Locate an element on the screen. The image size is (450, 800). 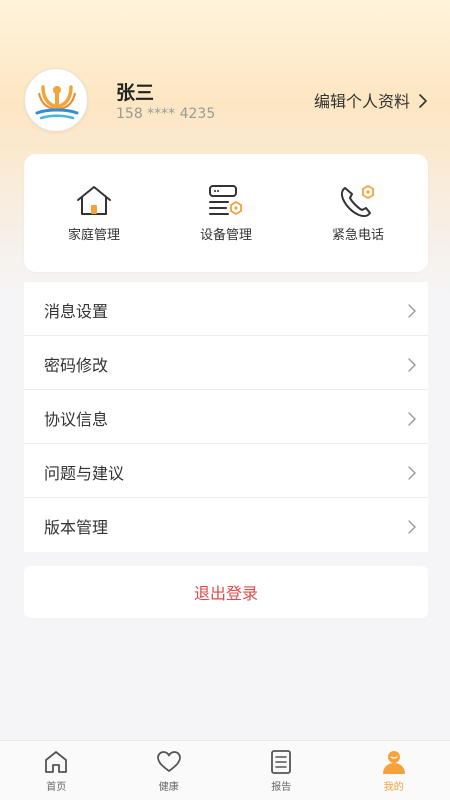
quick-action-label: 紧急电话 is located at coordinates (357, 235).